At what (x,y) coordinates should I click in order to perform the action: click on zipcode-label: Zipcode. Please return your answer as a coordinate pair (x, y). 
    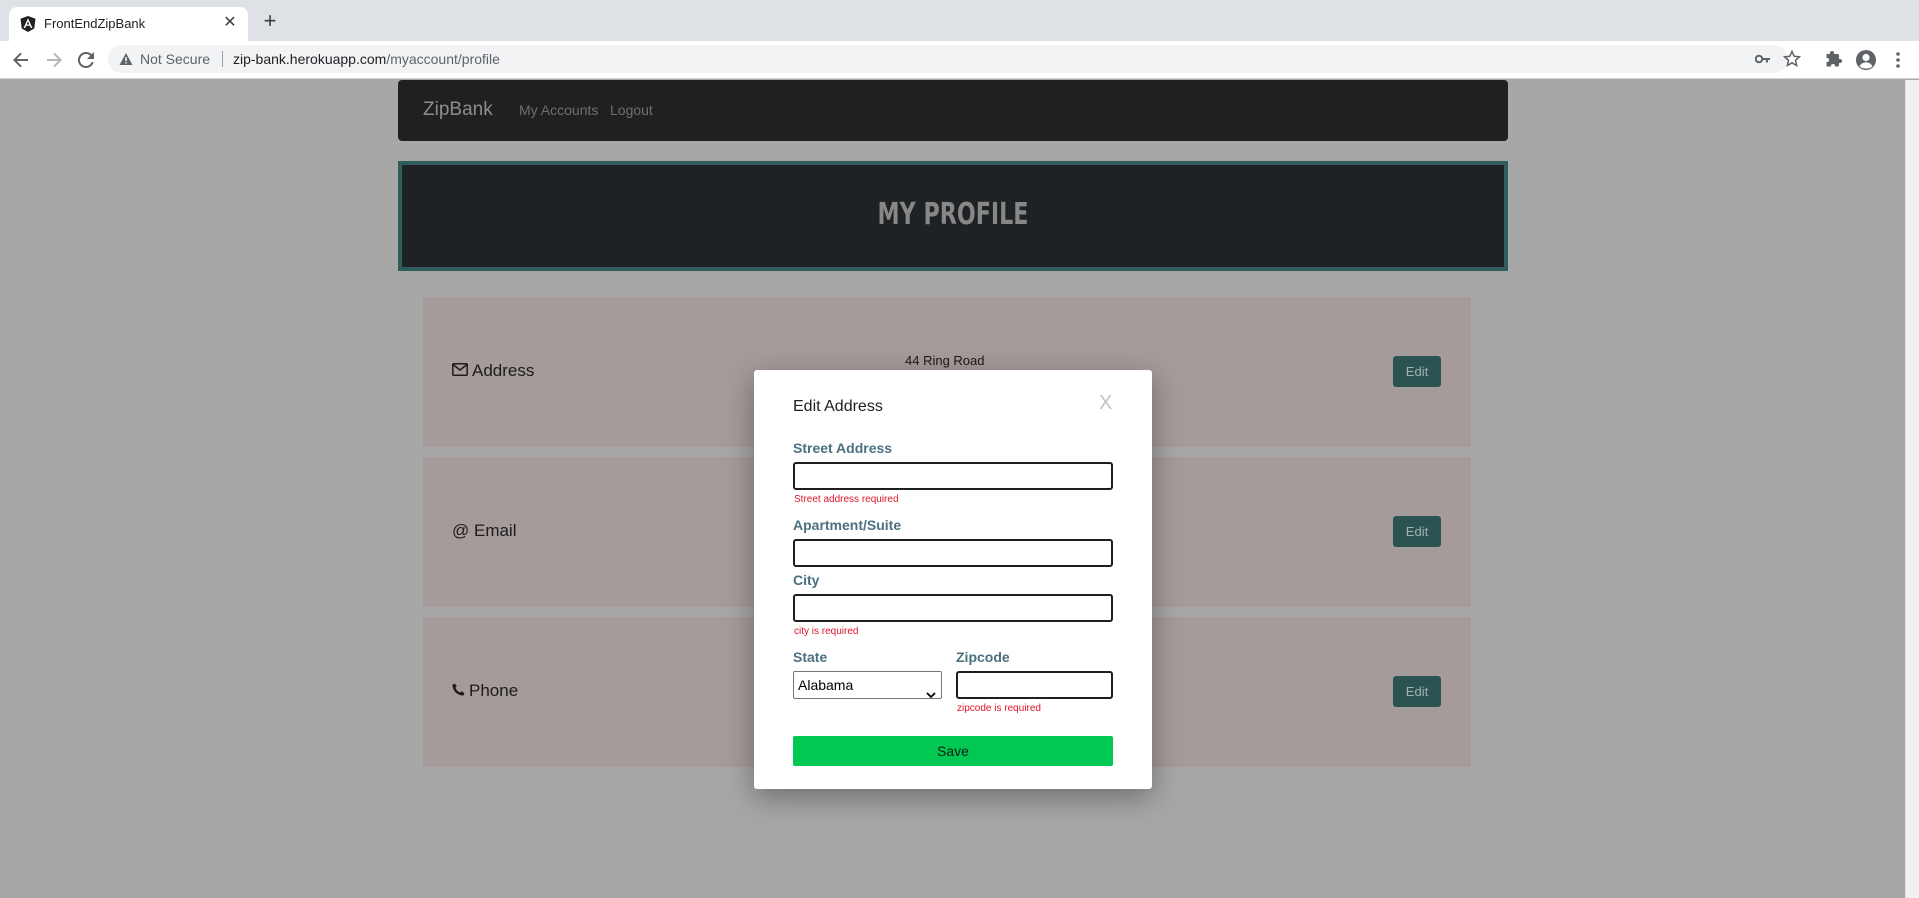
    Looking at the image, I should click on (983, 657).